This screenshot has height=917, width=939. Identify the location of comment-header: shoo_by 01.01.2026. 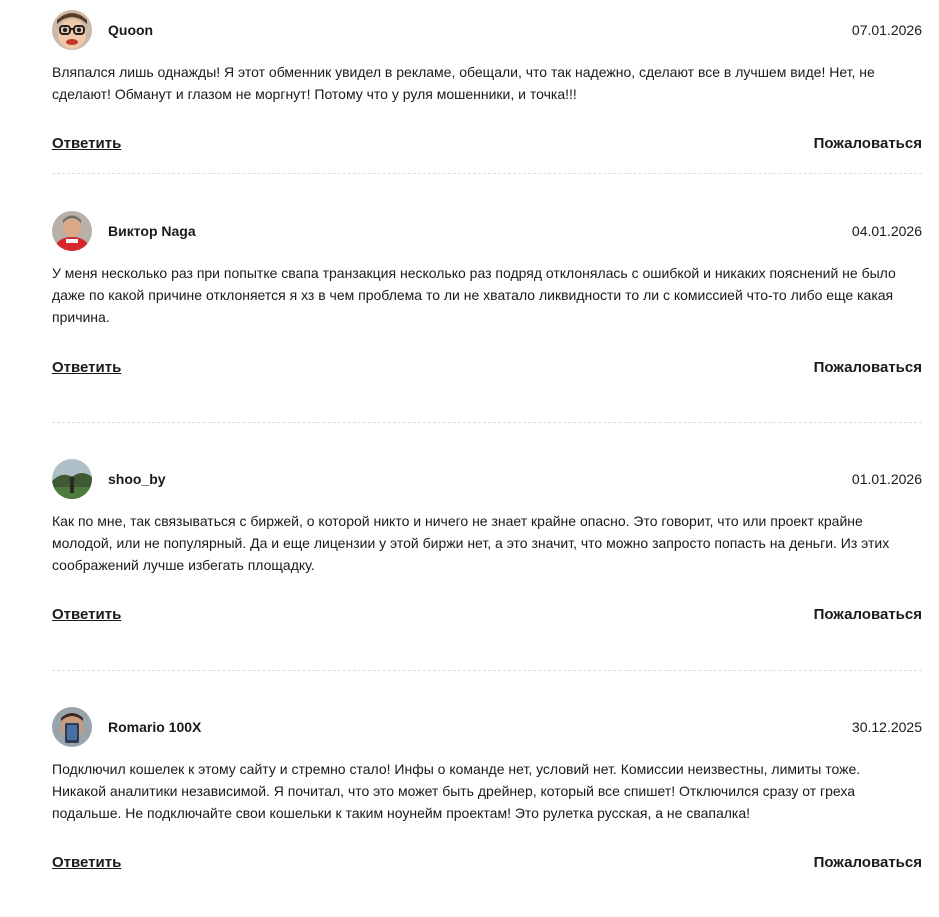
(487, 479).